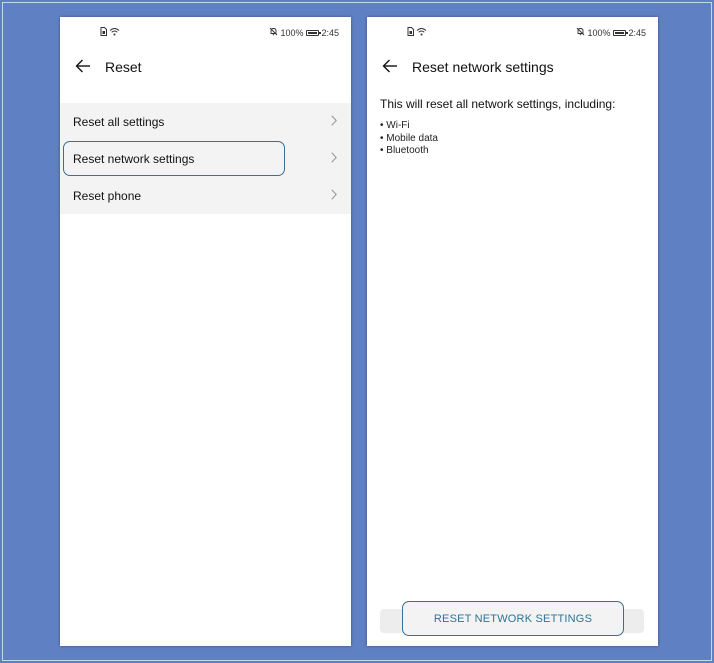 The image size is (714, 663). I want to click on list-item-label: Reset all settings, so click(119, 121).